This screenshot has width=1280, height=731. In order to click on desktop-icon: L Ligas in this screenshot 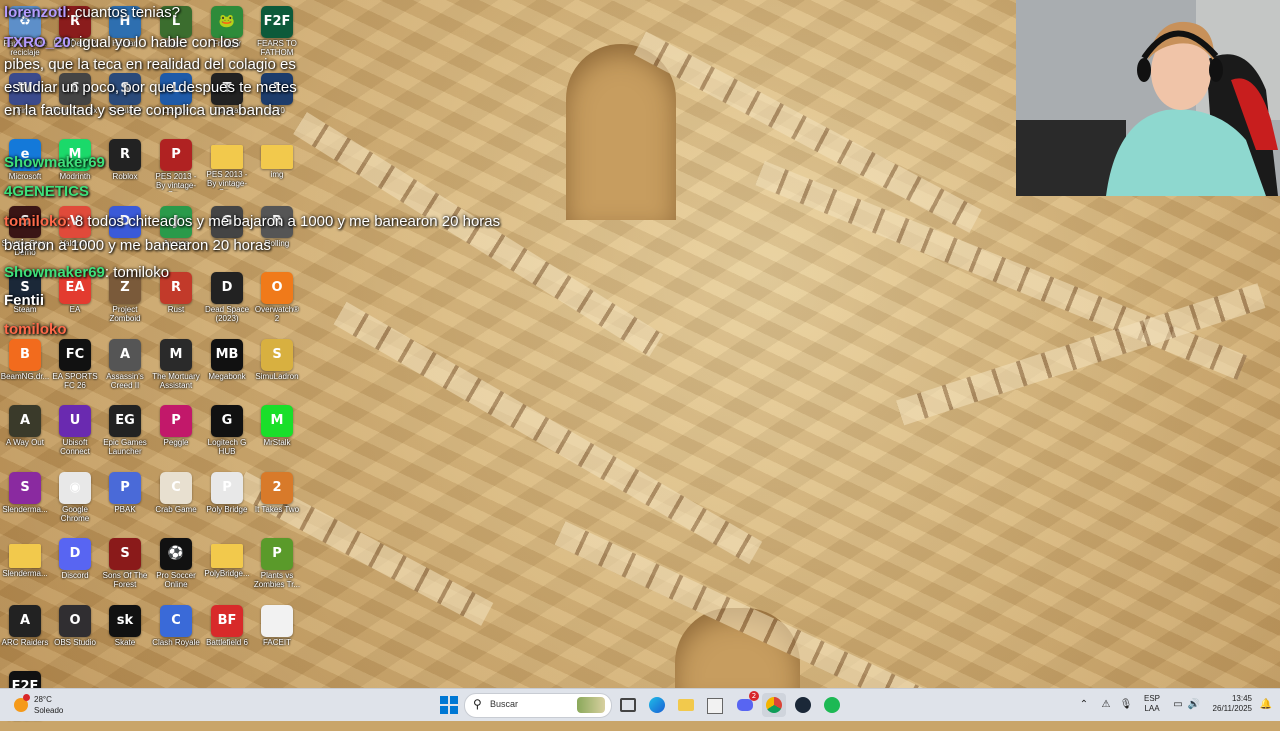, I will do `click(176, 35)`.